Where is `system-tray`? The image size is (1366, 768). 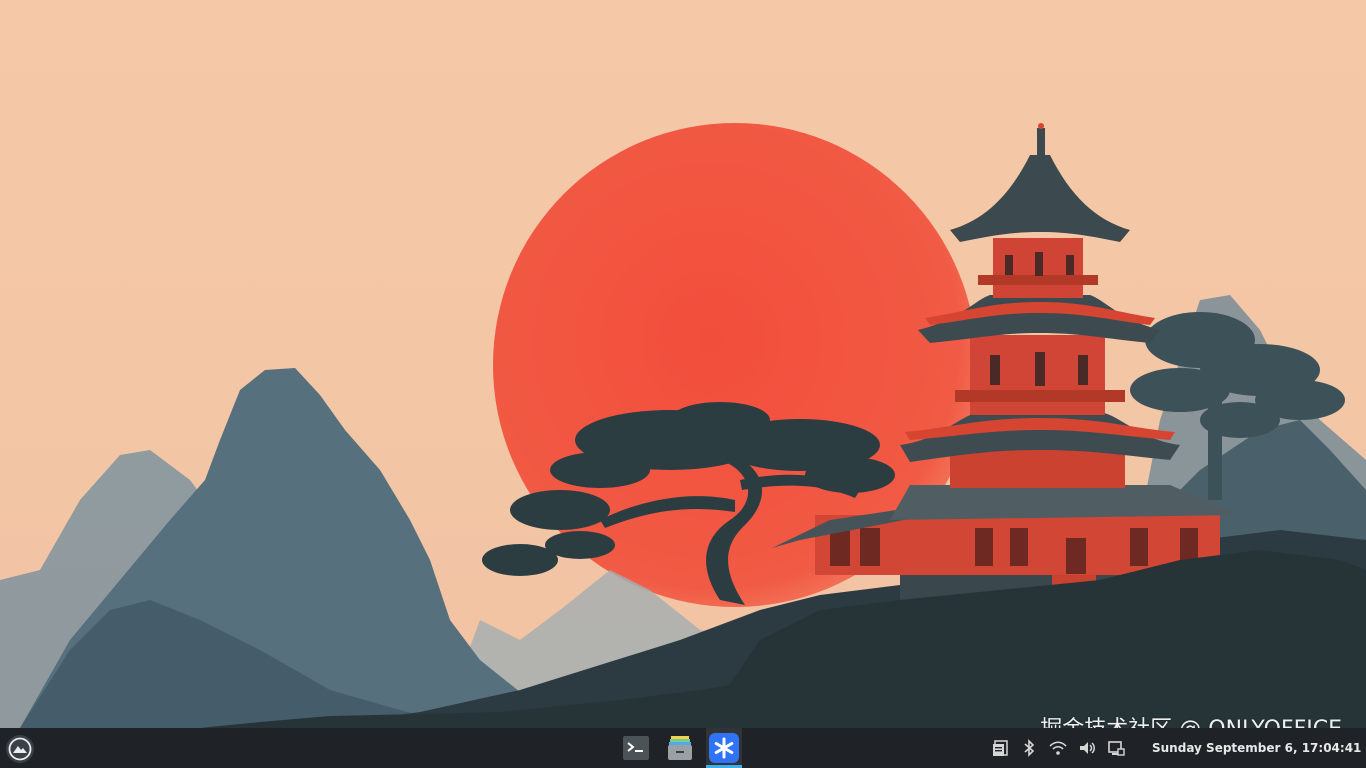 system-tray is located at coordinates (1062, 748).